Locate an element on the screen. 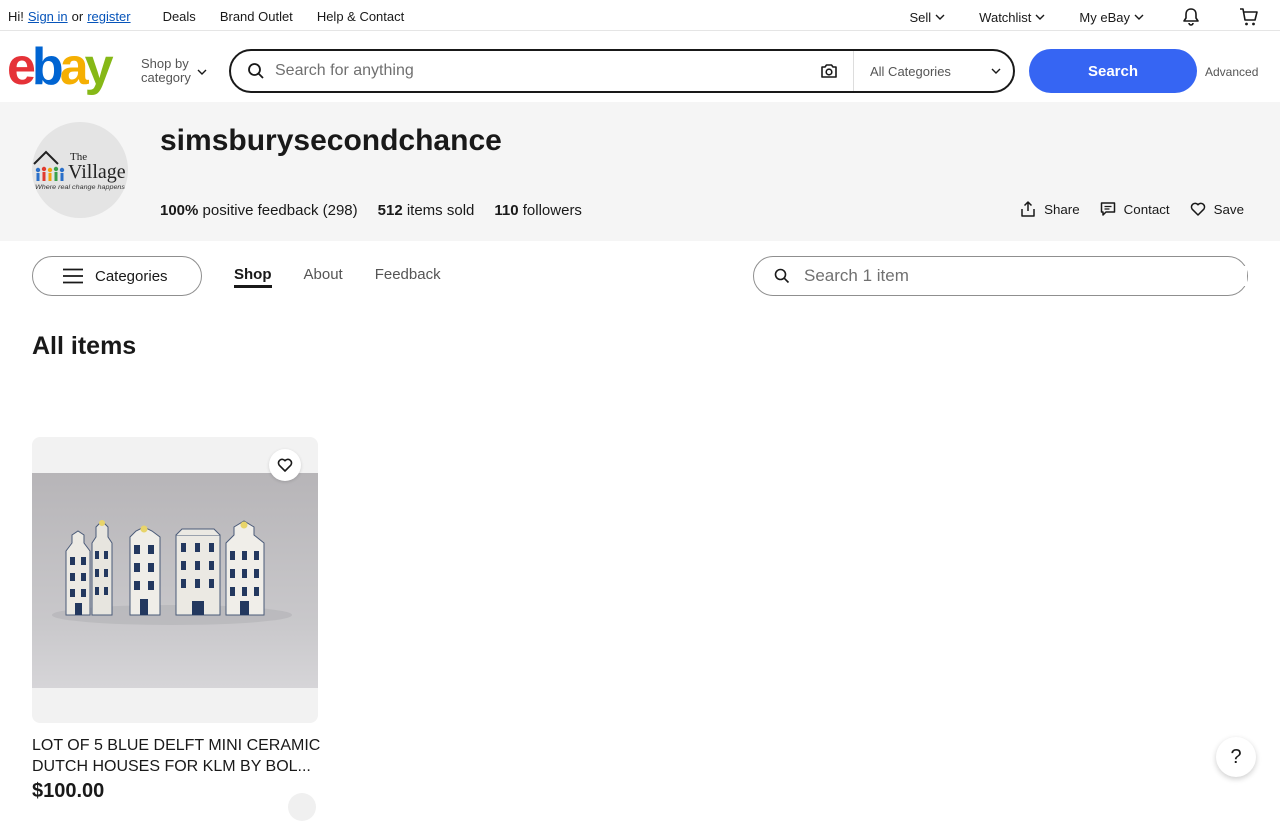 Image resolution: width=1280 pixels, height=821 pixels. message-icon is located at coordinates (1107, 209).